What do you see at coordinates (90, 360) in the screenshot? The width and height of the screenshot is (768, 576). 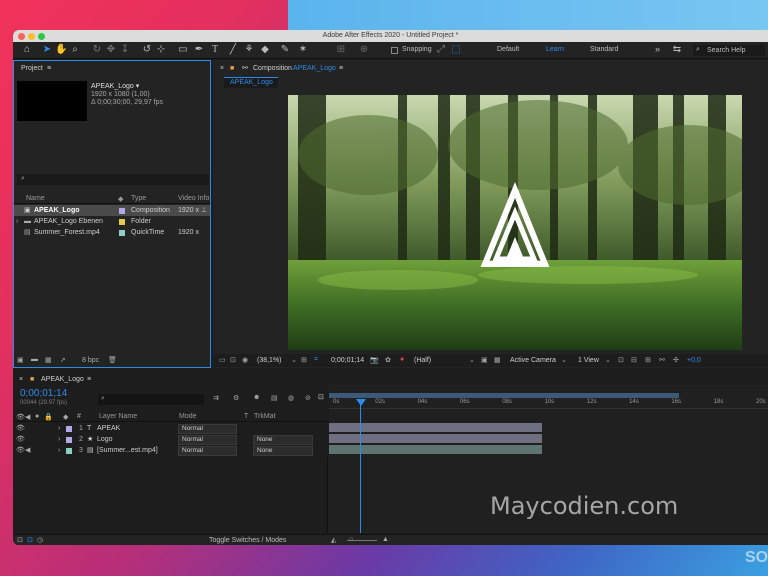 I see `project-bit-depth: 8 bpc` at bounding box center [90, 360].